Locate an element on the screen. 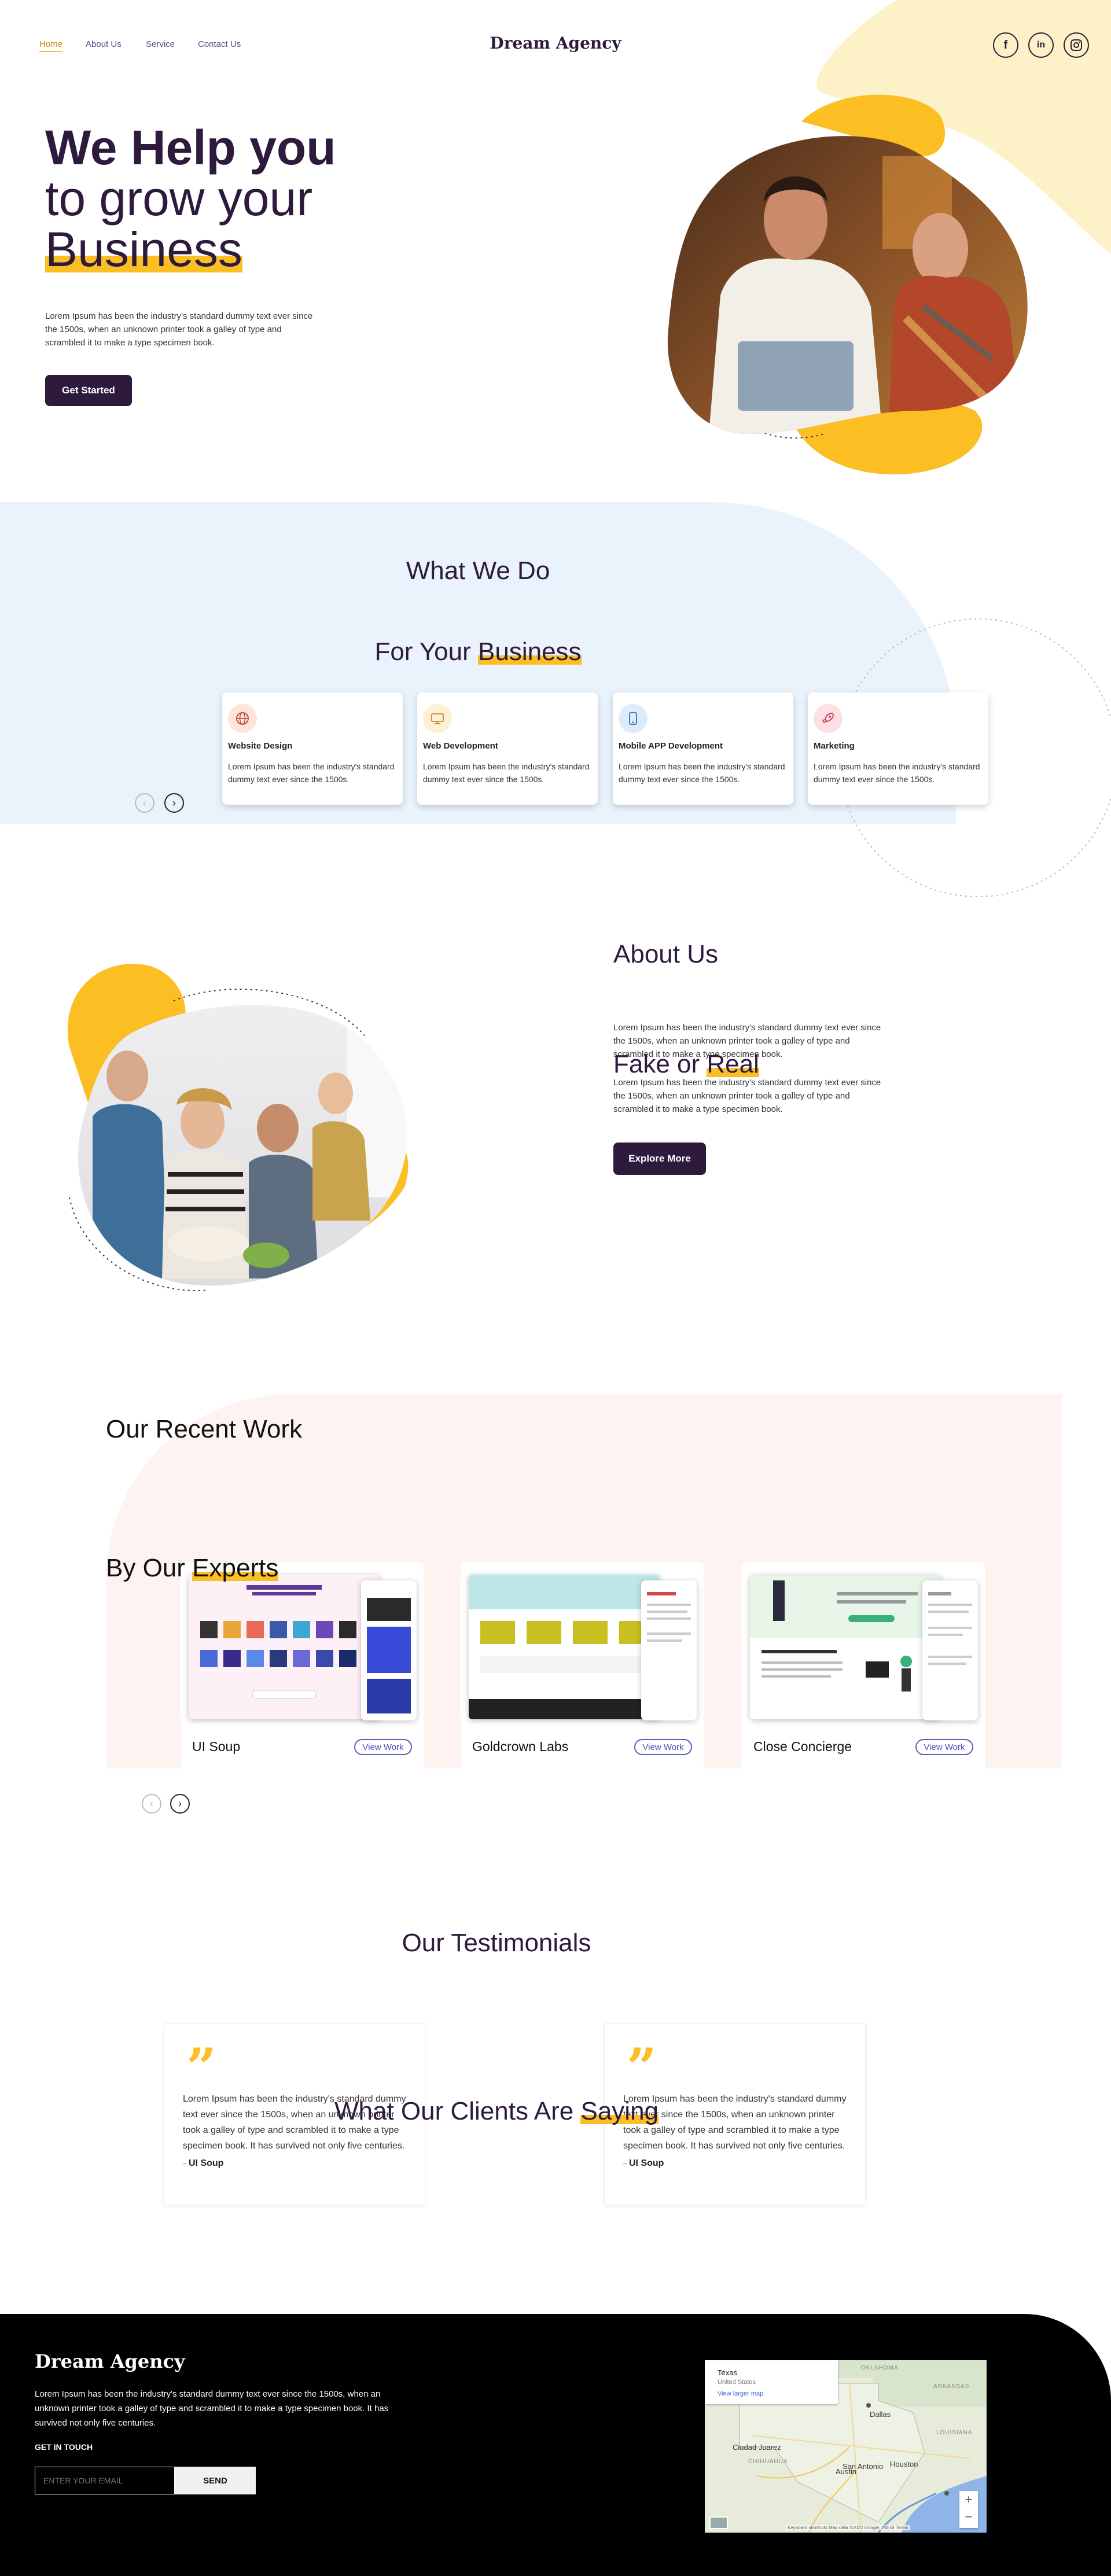 This screenshot has width=1111, height=2576. work-prev-arrow-icon: ‹ is located at coordinates (151, 1804).